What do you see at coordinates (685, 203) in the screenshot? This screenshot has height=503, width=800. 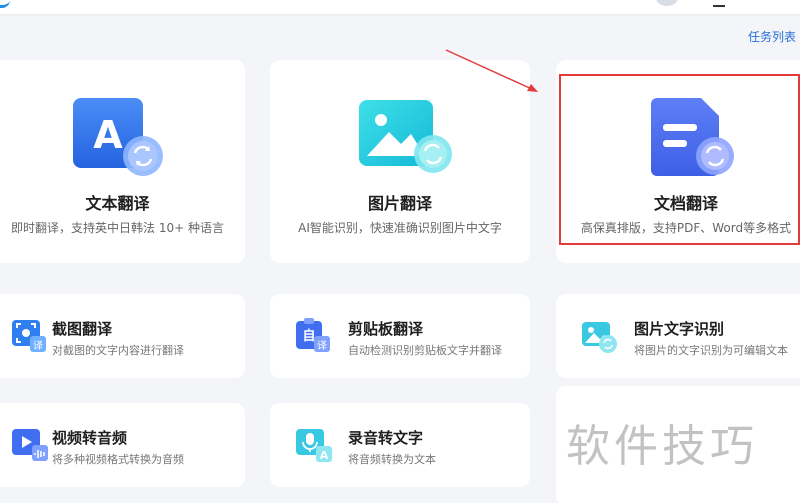 I see `card-title: 文档翻译` at bounding box center [685, 203].